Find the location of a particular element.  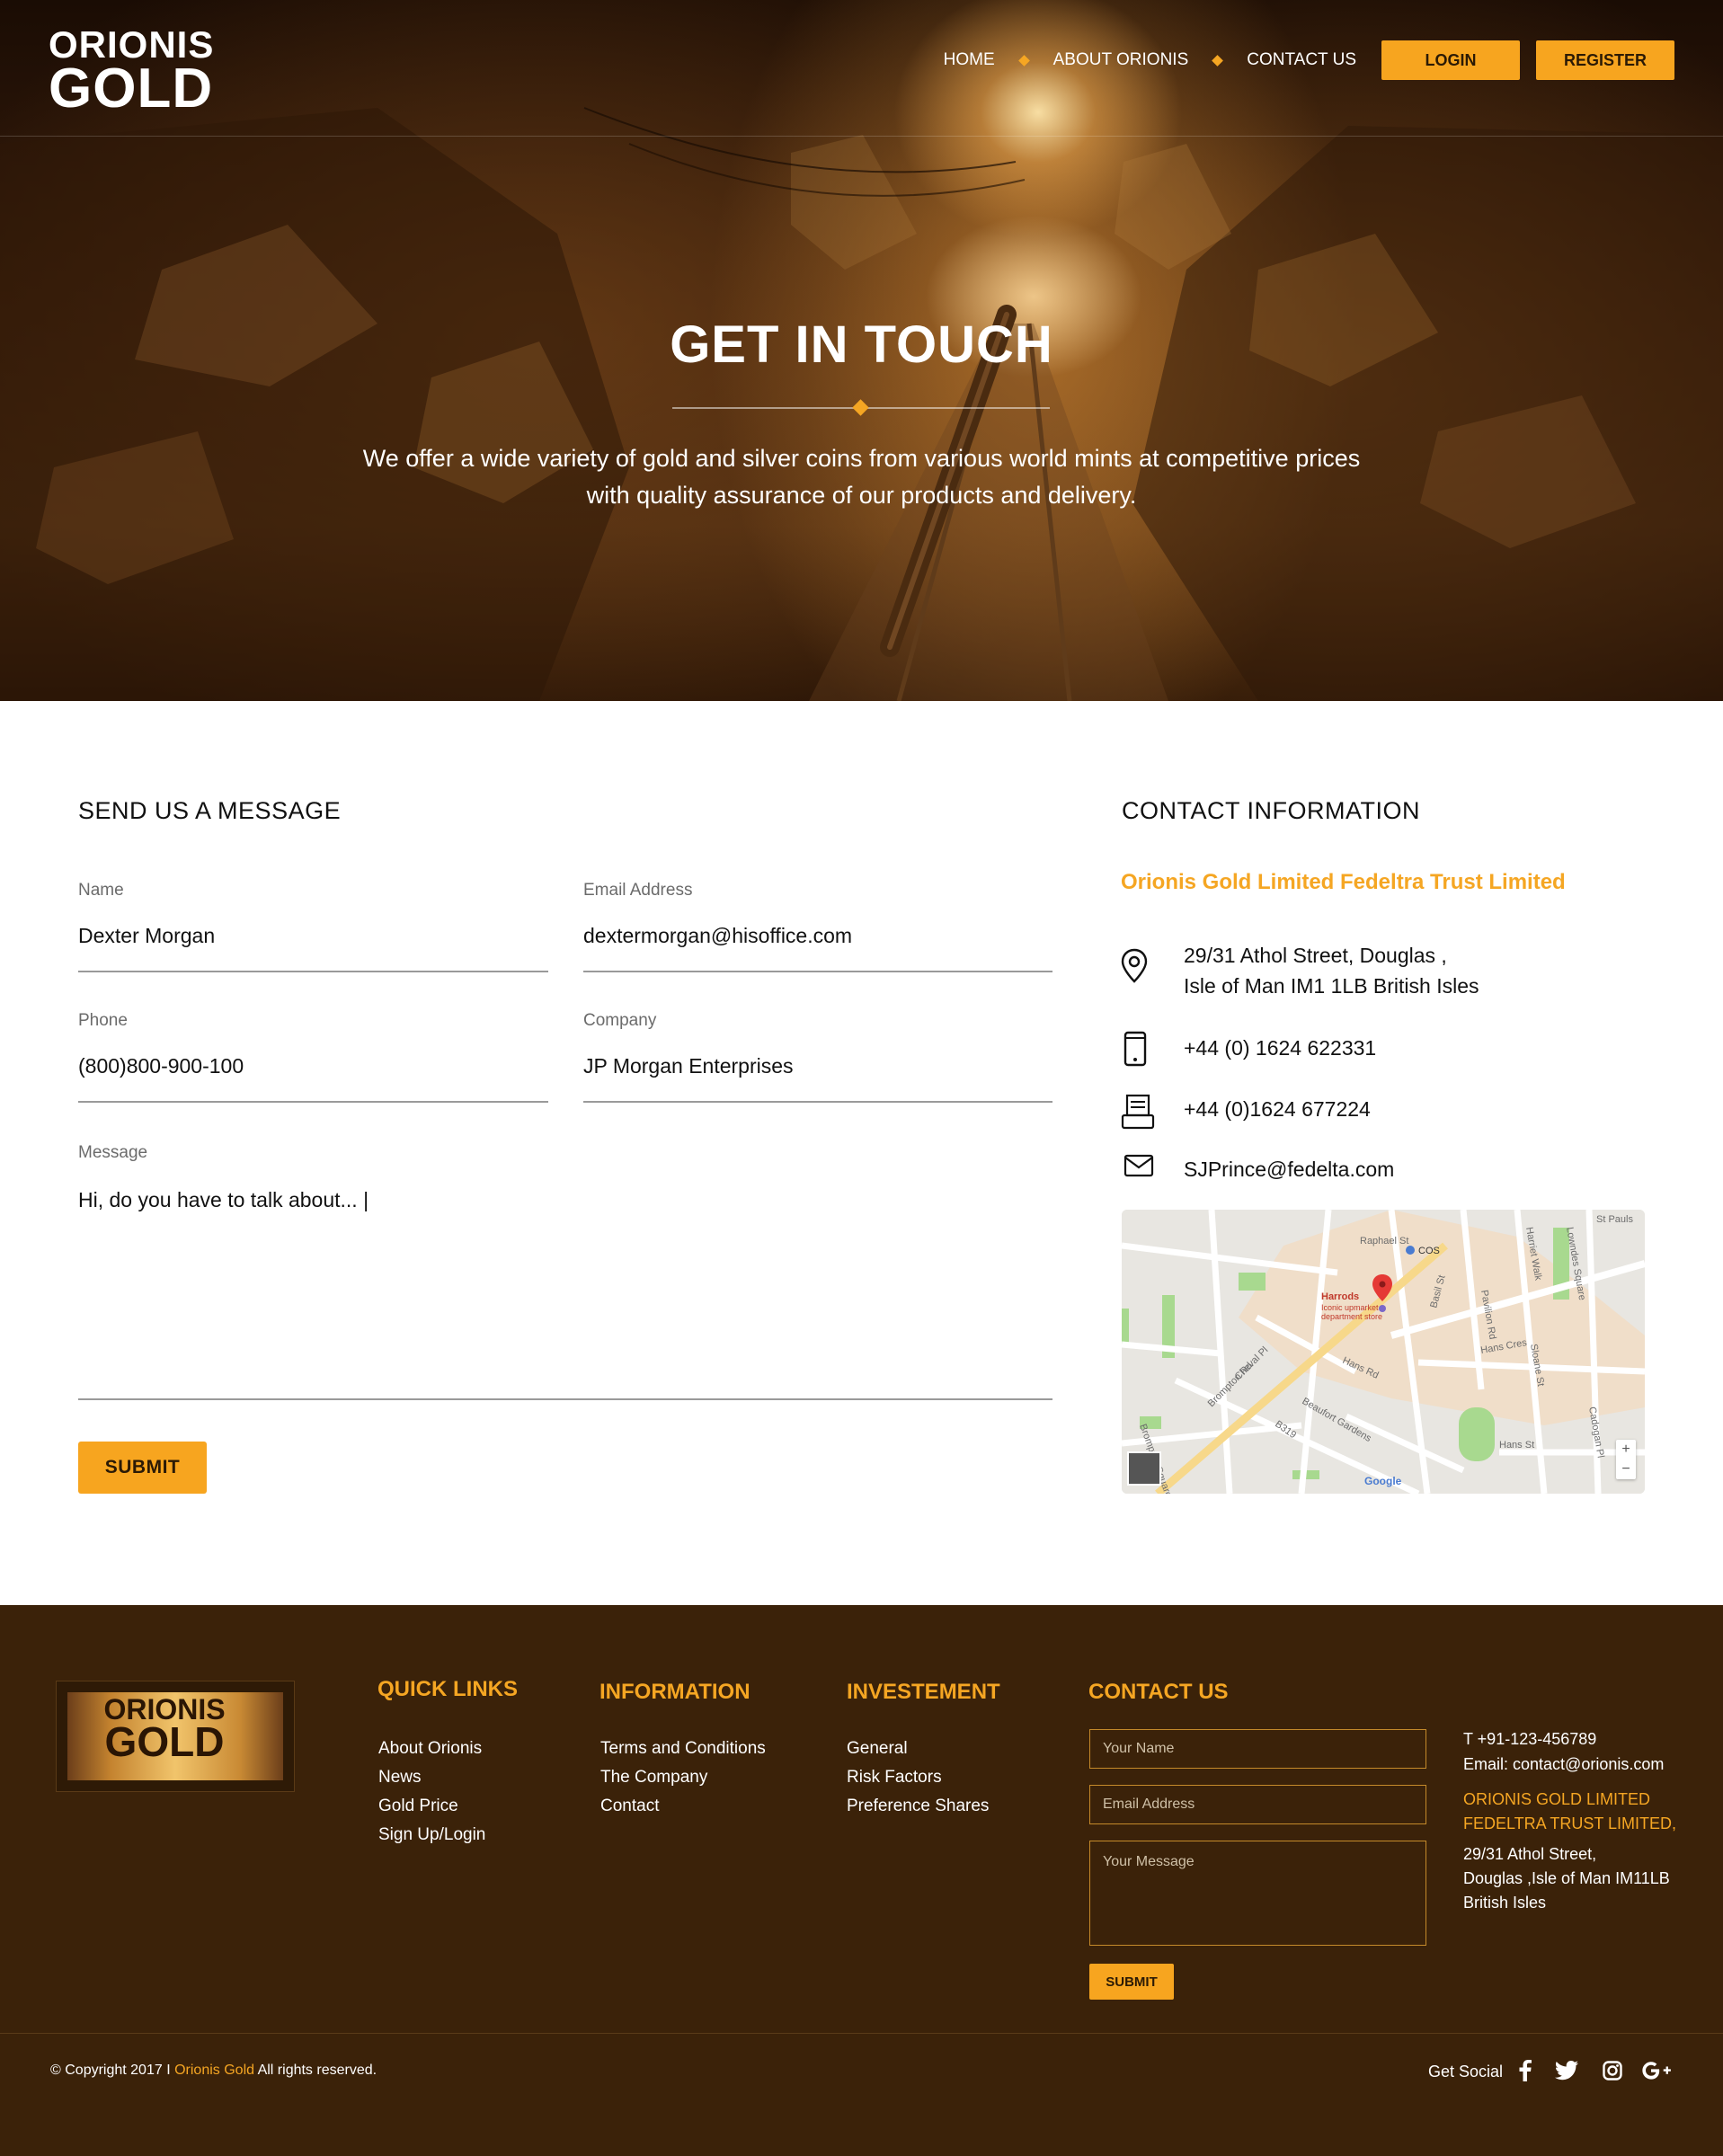

quick-links-heading: QUICK LINKS is located at coordinates (447, 1689).